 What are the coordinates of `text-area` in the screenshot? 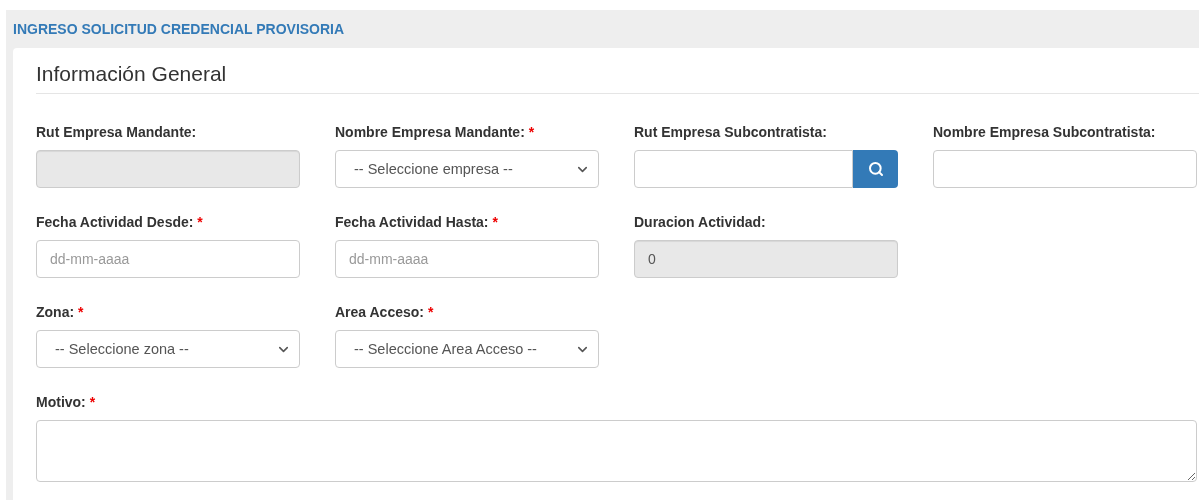 It's located at (616, 451).